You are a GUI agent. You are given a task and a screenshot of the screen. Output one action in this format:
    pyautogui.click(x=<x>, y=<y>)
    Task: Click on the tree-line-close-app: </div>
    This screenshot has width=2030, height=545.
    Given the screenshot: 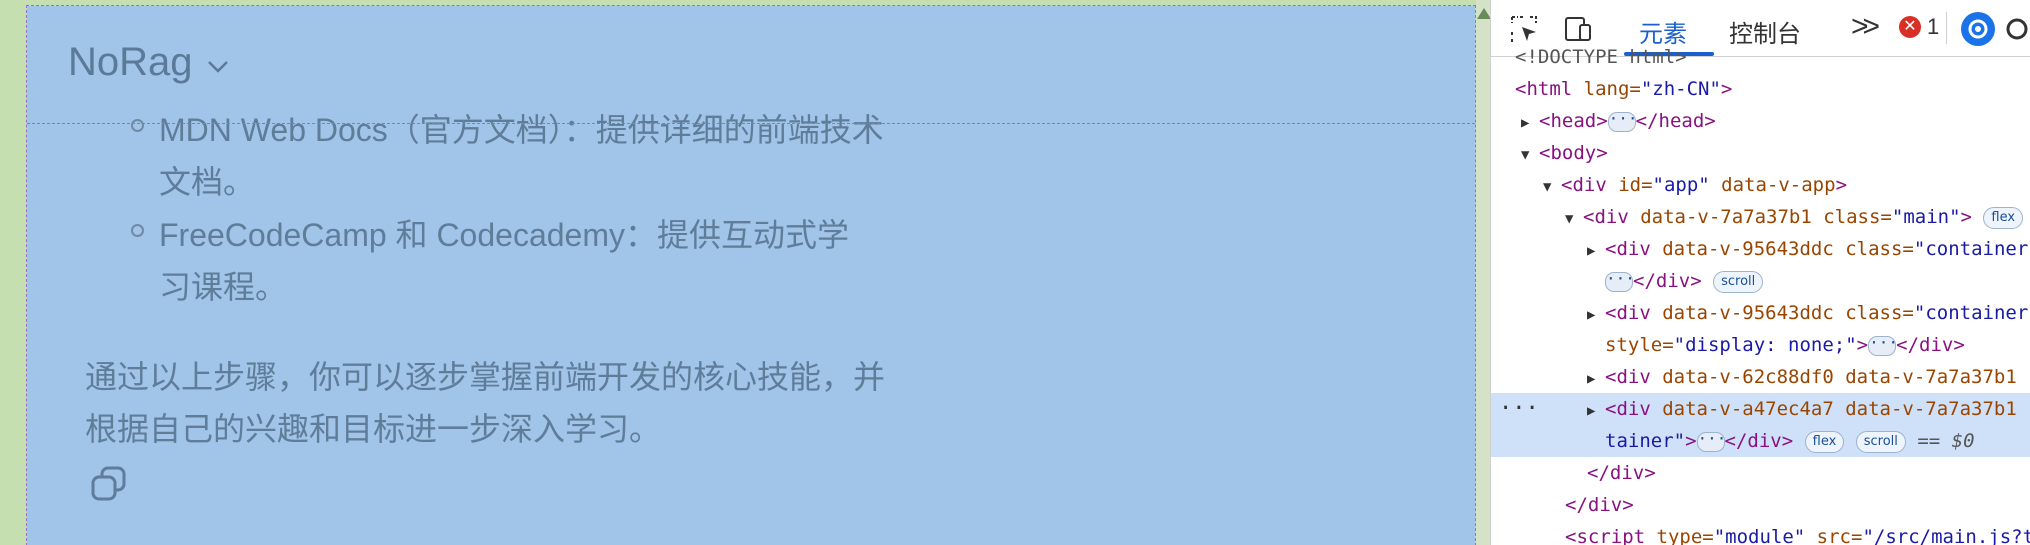 What is the action you would take?
    pyautogui.click(x=1760, y=505)
    